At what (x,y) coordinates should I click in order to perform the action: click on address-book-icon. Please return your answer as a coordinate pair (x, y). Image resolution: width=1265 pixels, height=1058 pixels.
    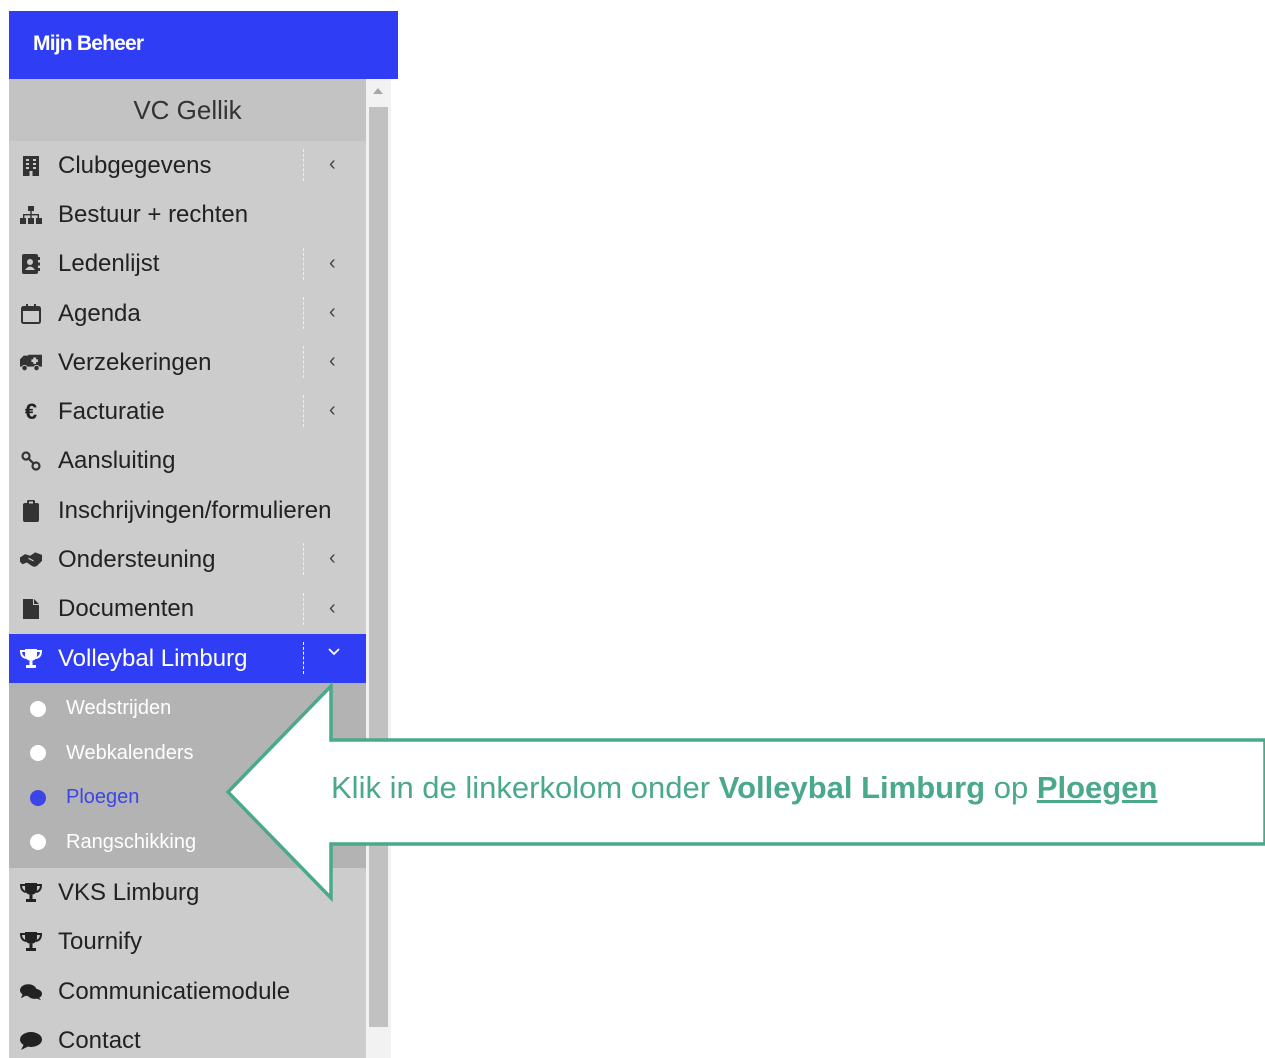
    Looking at the image, I should click on (31, 264).